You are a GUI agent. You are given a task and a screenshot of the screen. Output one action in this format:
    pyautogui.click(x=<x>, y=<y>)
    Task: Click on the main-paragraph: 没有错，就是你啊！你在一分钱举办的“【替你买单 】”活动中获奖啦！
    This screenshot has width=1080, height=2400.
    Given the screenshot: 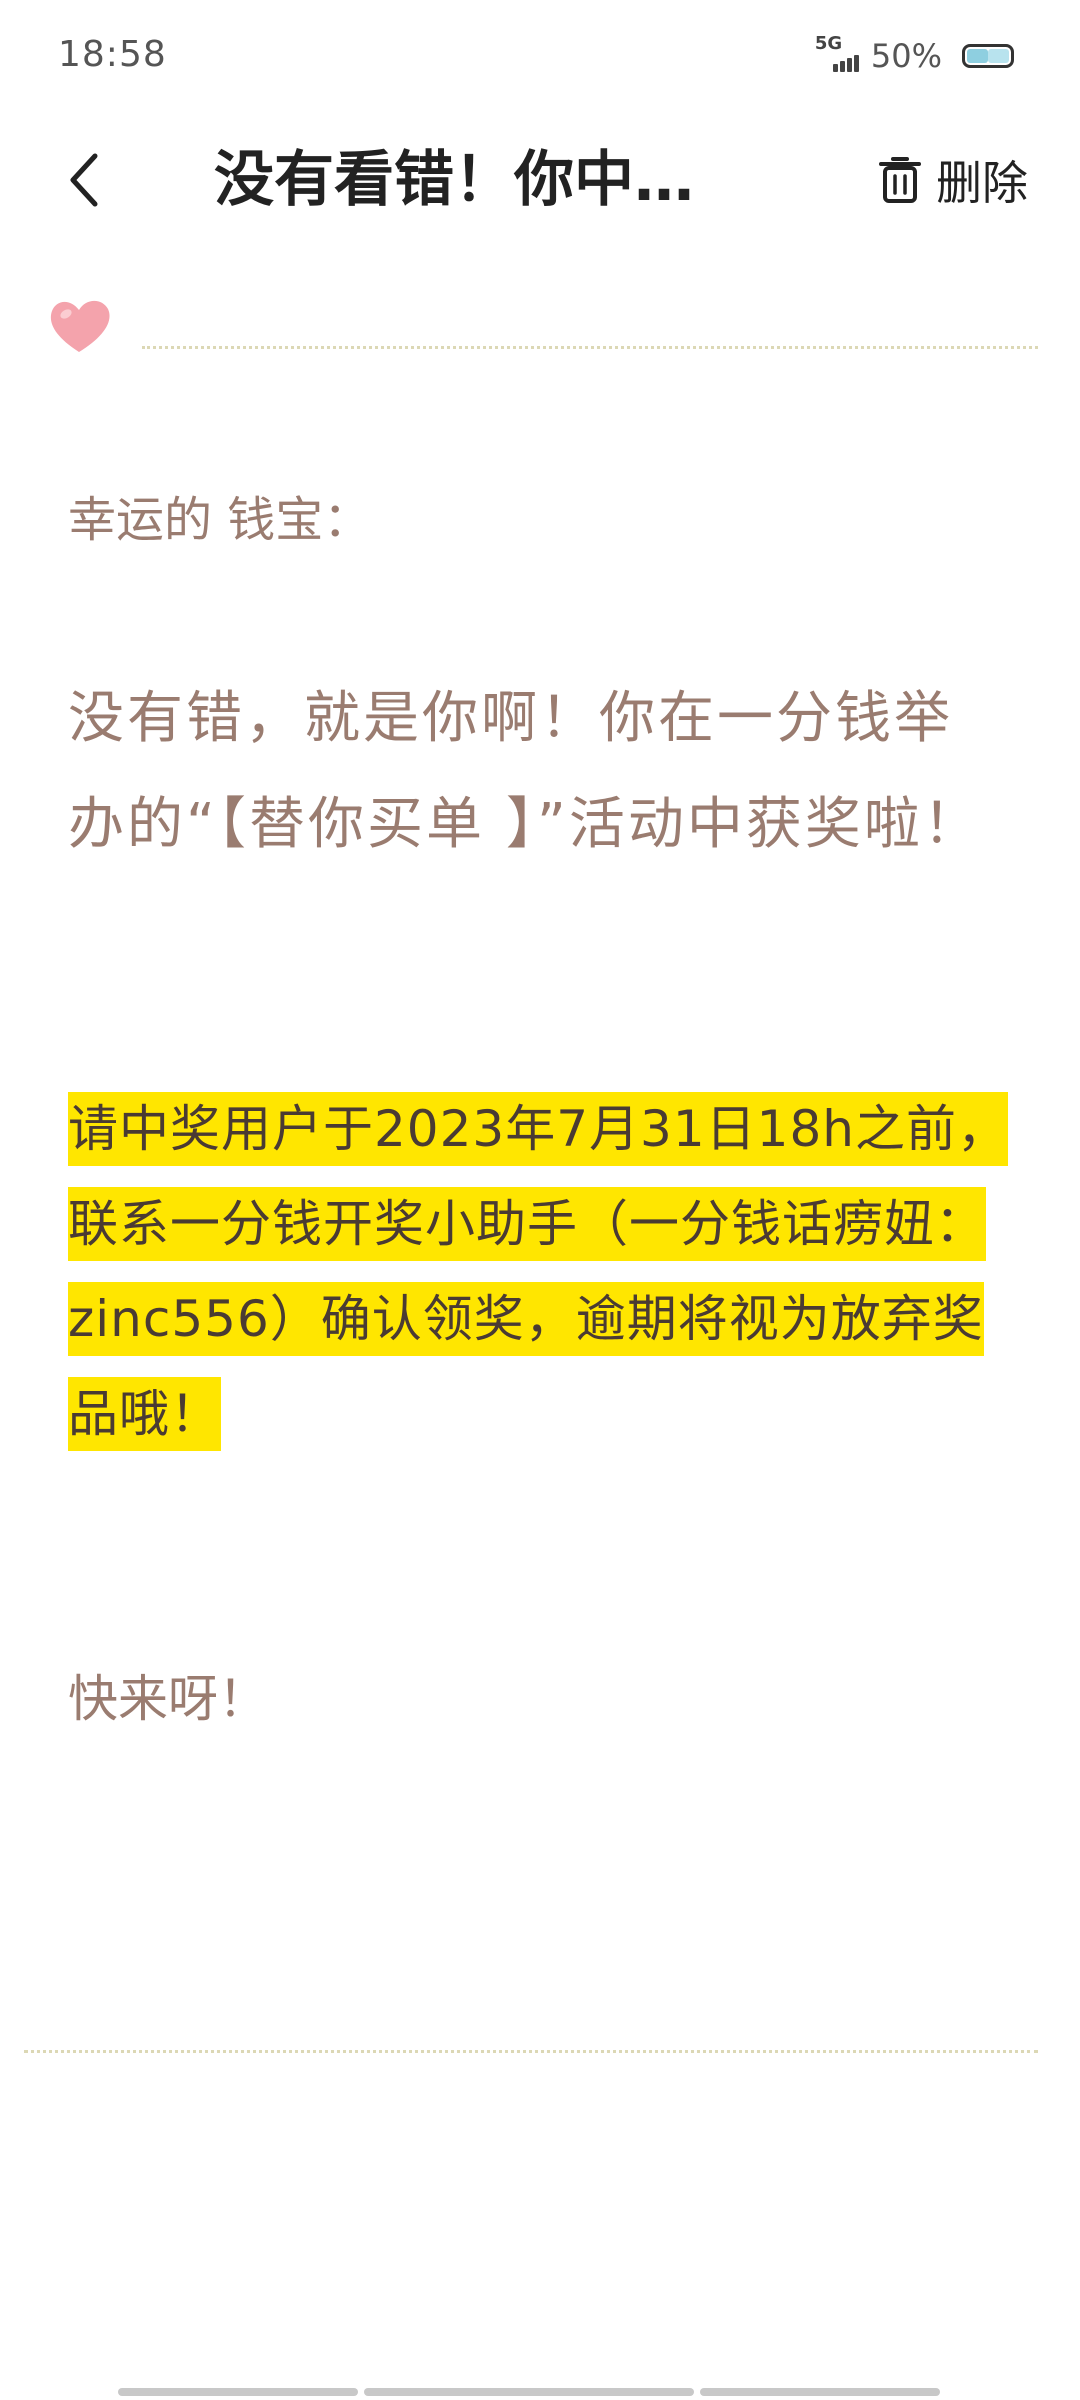 What is the action you would take?
    pyautogui.click(x=525, y=771)
    